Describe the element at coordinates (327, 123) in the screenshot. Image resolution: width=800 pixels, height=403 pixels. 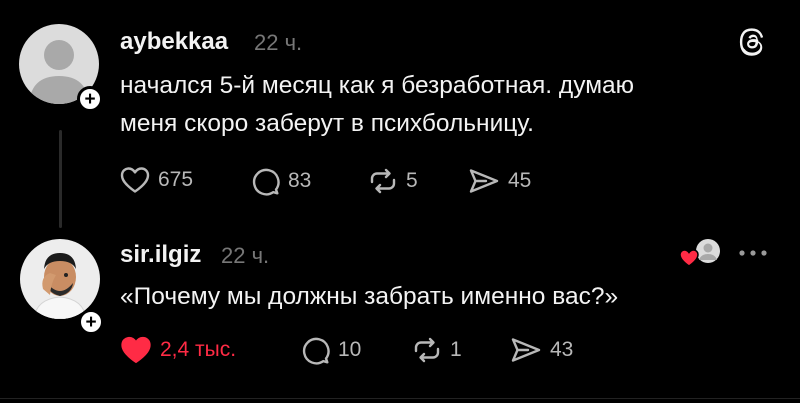
I see `post-text-line-2: меня скоро заберут в психбольницу.` at that location.